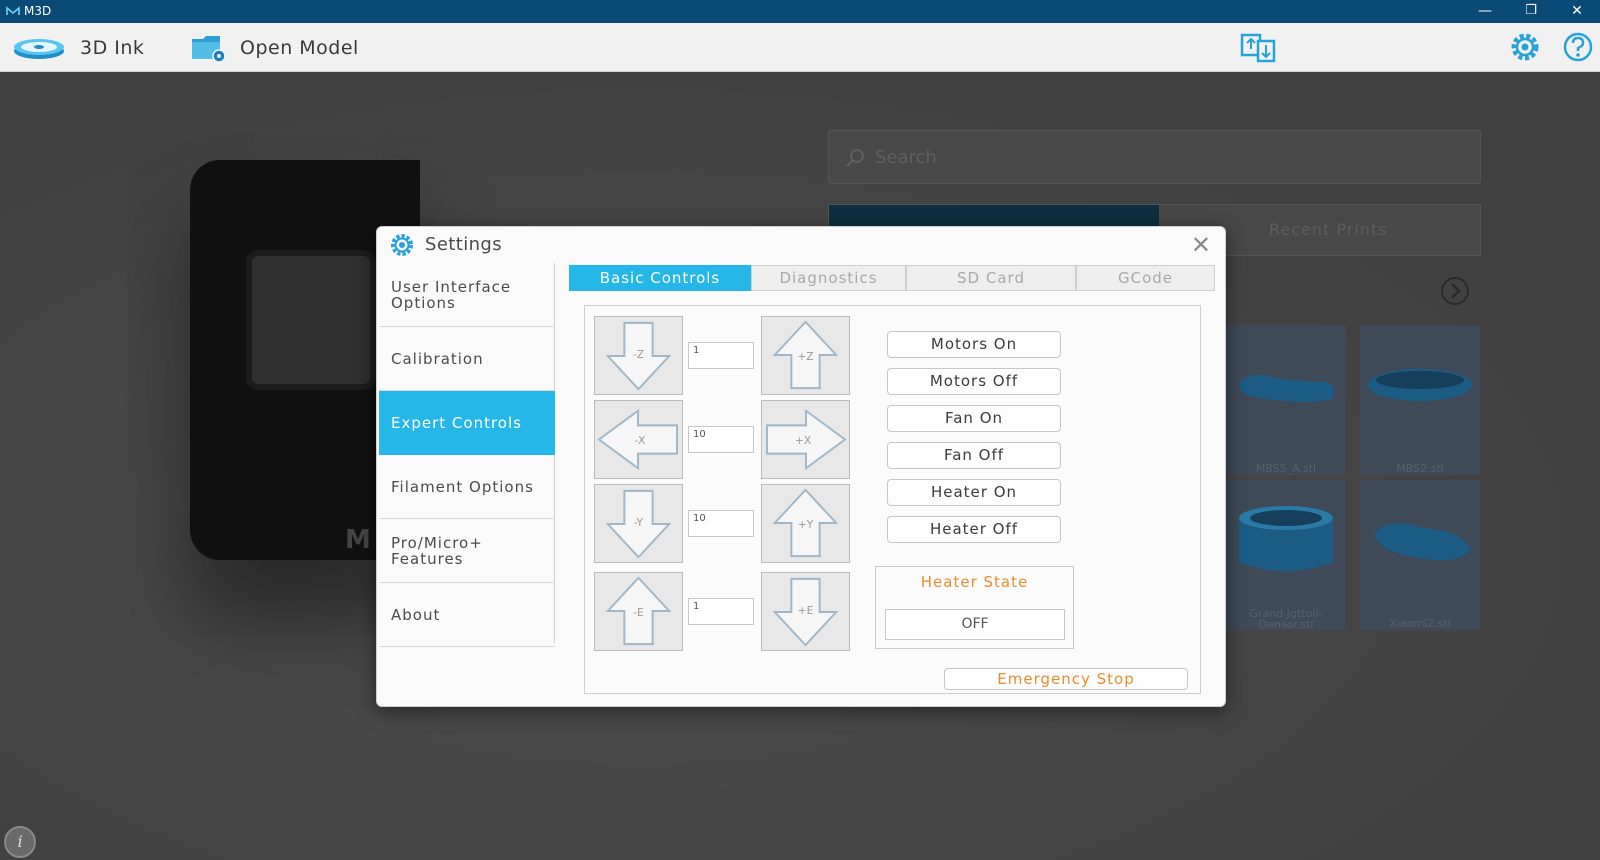 The height and width of the screenshot is (860, 1600). I want to click on dialog-title: Settings, so click(464, 244).